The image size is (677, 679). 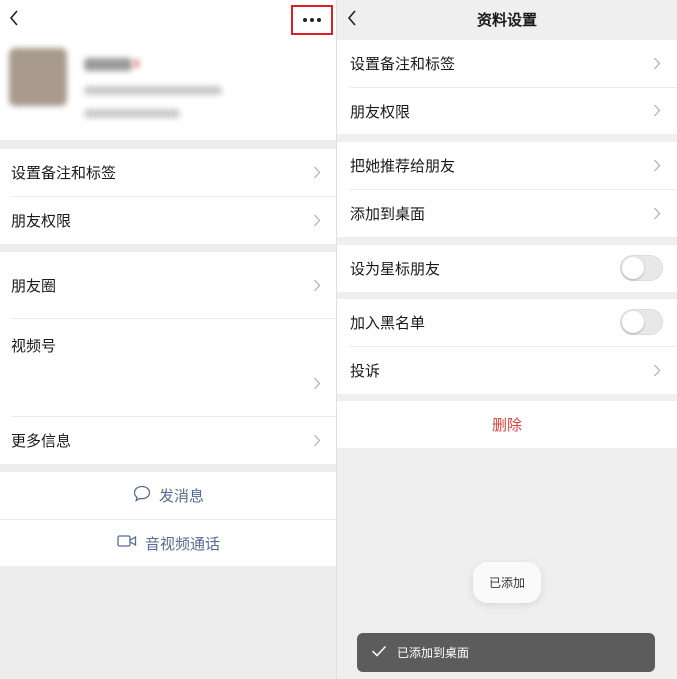 I want to click on more-options-button, so click(x=312, y=20).